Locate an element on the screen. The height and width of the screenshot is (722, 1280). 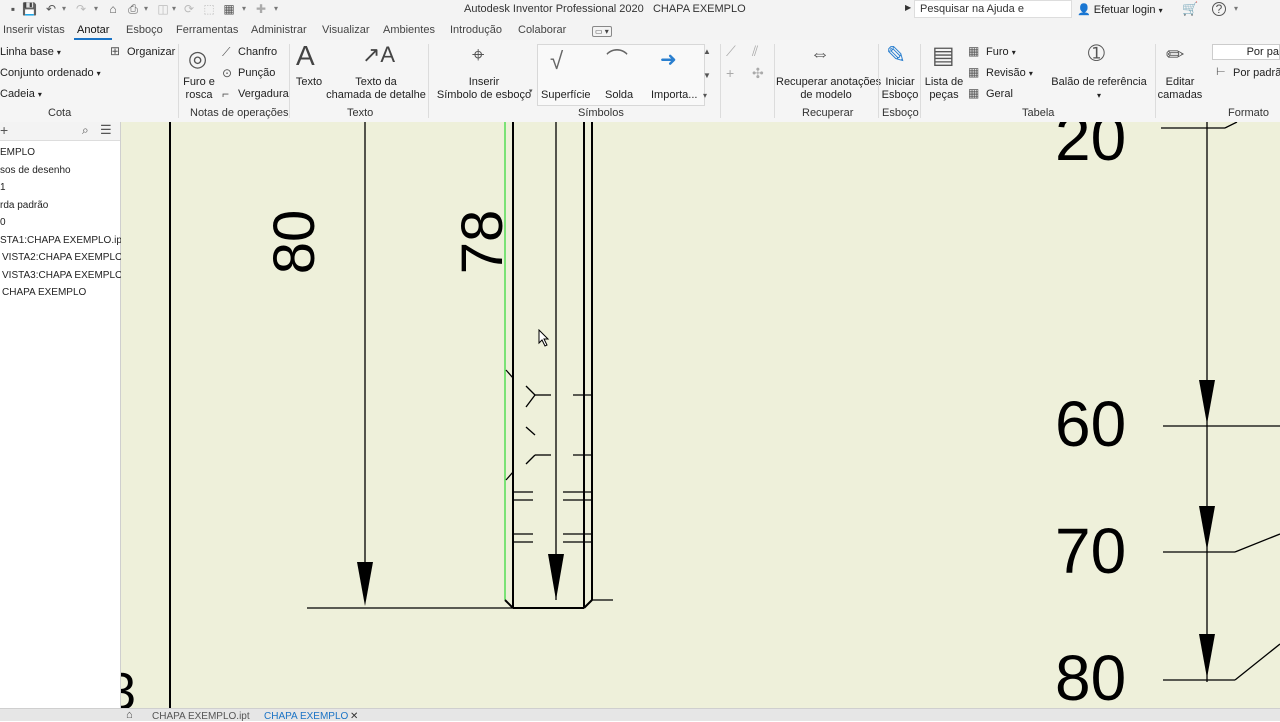
browser-item: STA1:CHAPA EXEMPLO.ipt is located at coordinates (62, 240).